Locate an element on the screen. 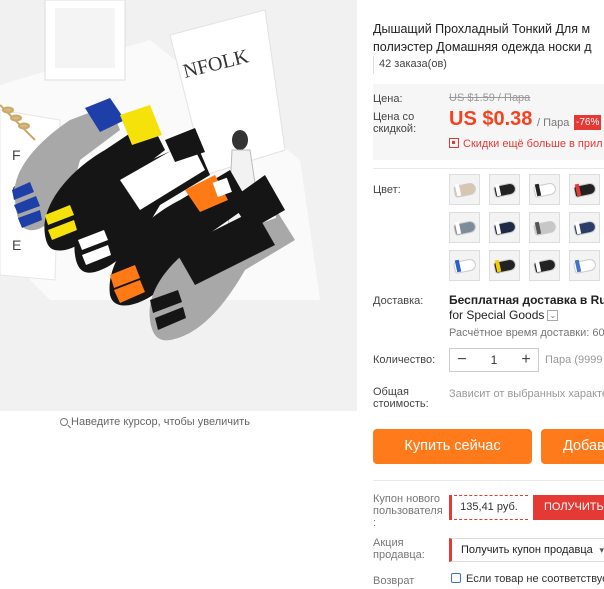  coupon-edge is located at coordinates (450, 507).